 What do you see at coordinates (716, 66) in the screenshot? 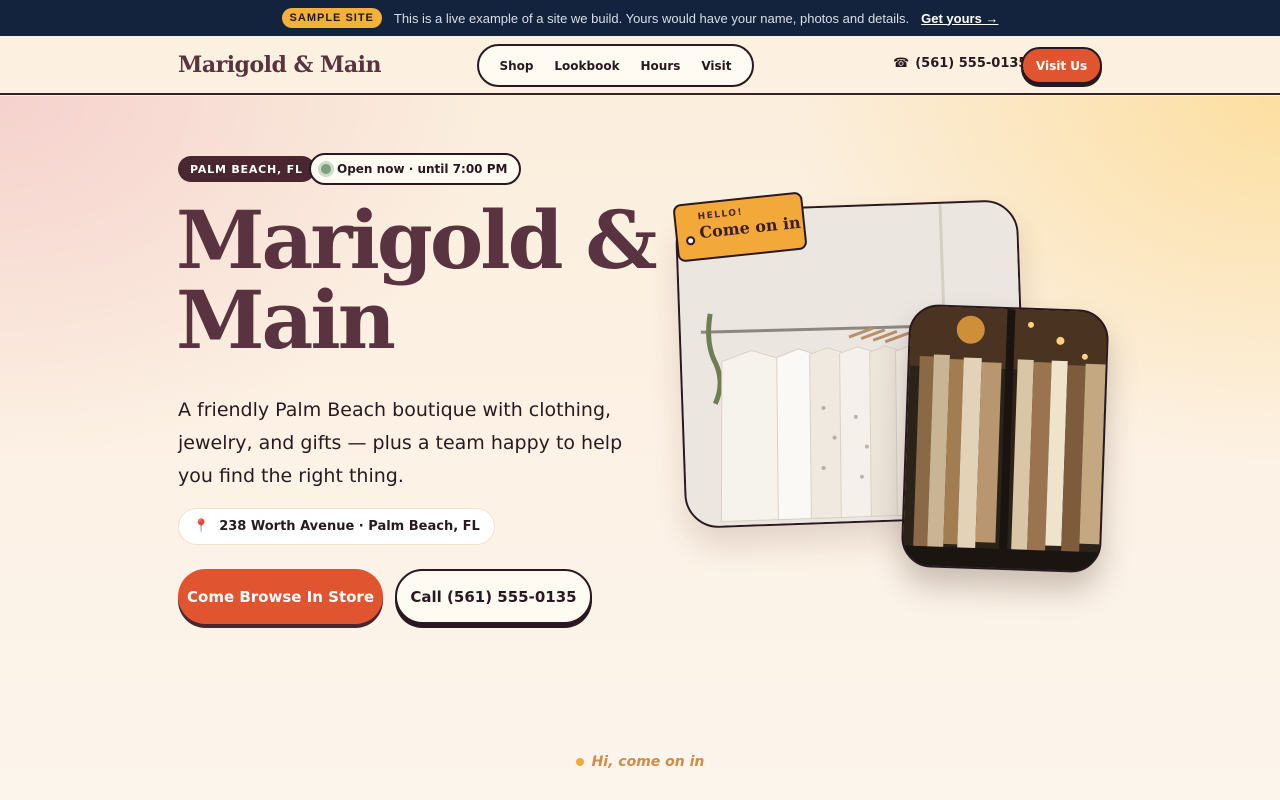
I see `nav-visit: Visit` at bounding box center [716, 66].